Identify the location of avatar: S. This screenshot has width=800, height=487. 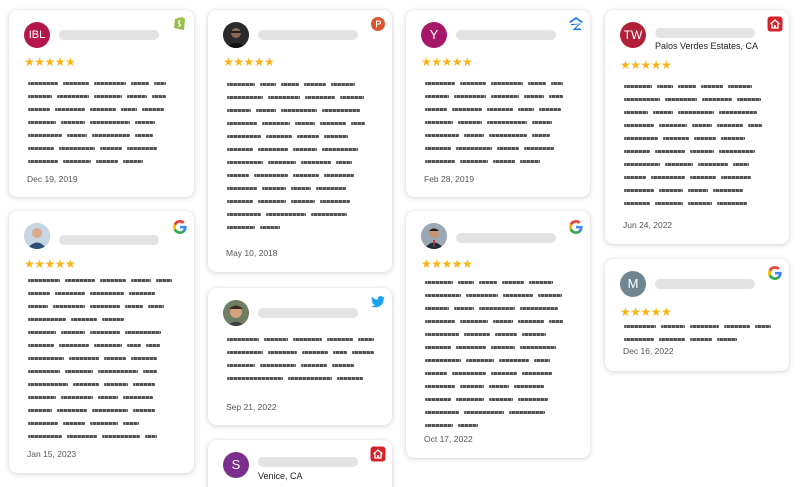
(236, 465).